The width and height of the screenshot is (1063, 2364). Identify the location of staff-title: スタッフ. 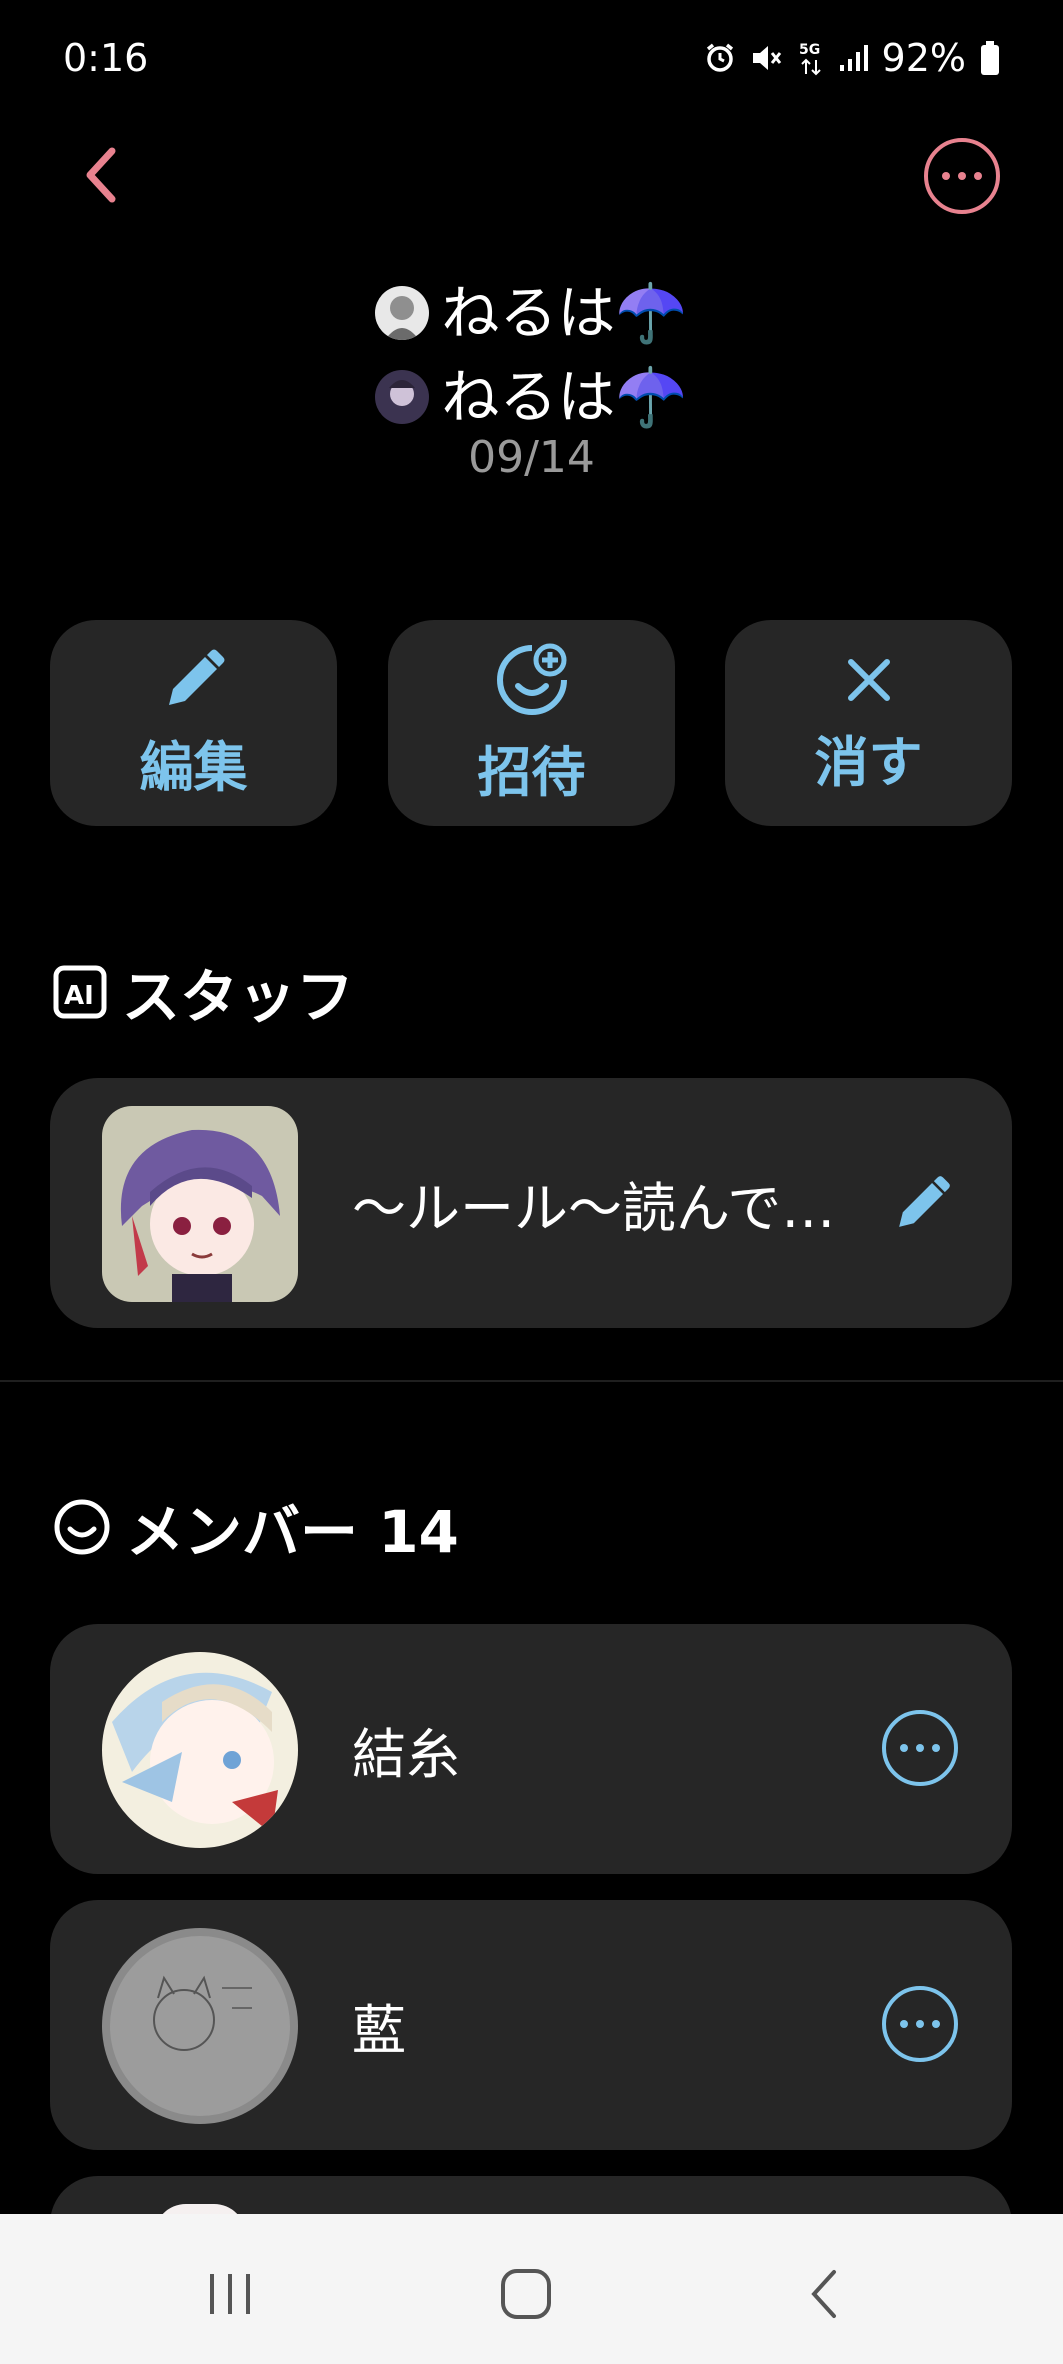
(238, 997).